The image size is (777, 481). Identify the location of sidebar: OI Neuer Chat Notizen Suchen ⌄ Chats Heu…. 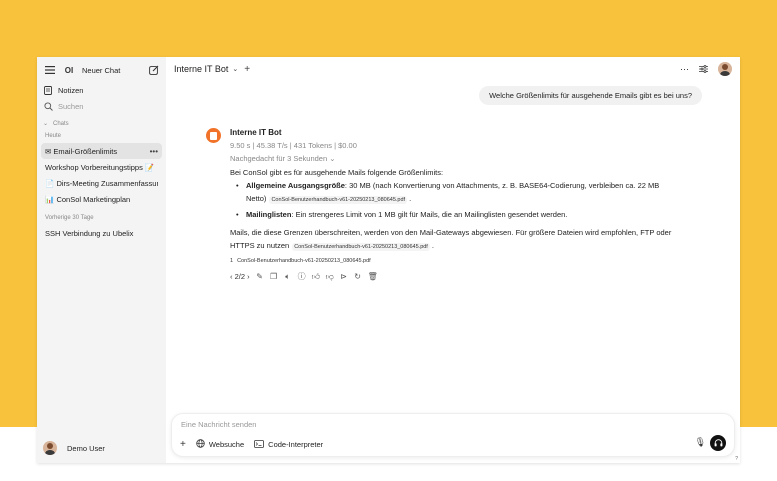
(101, 260).